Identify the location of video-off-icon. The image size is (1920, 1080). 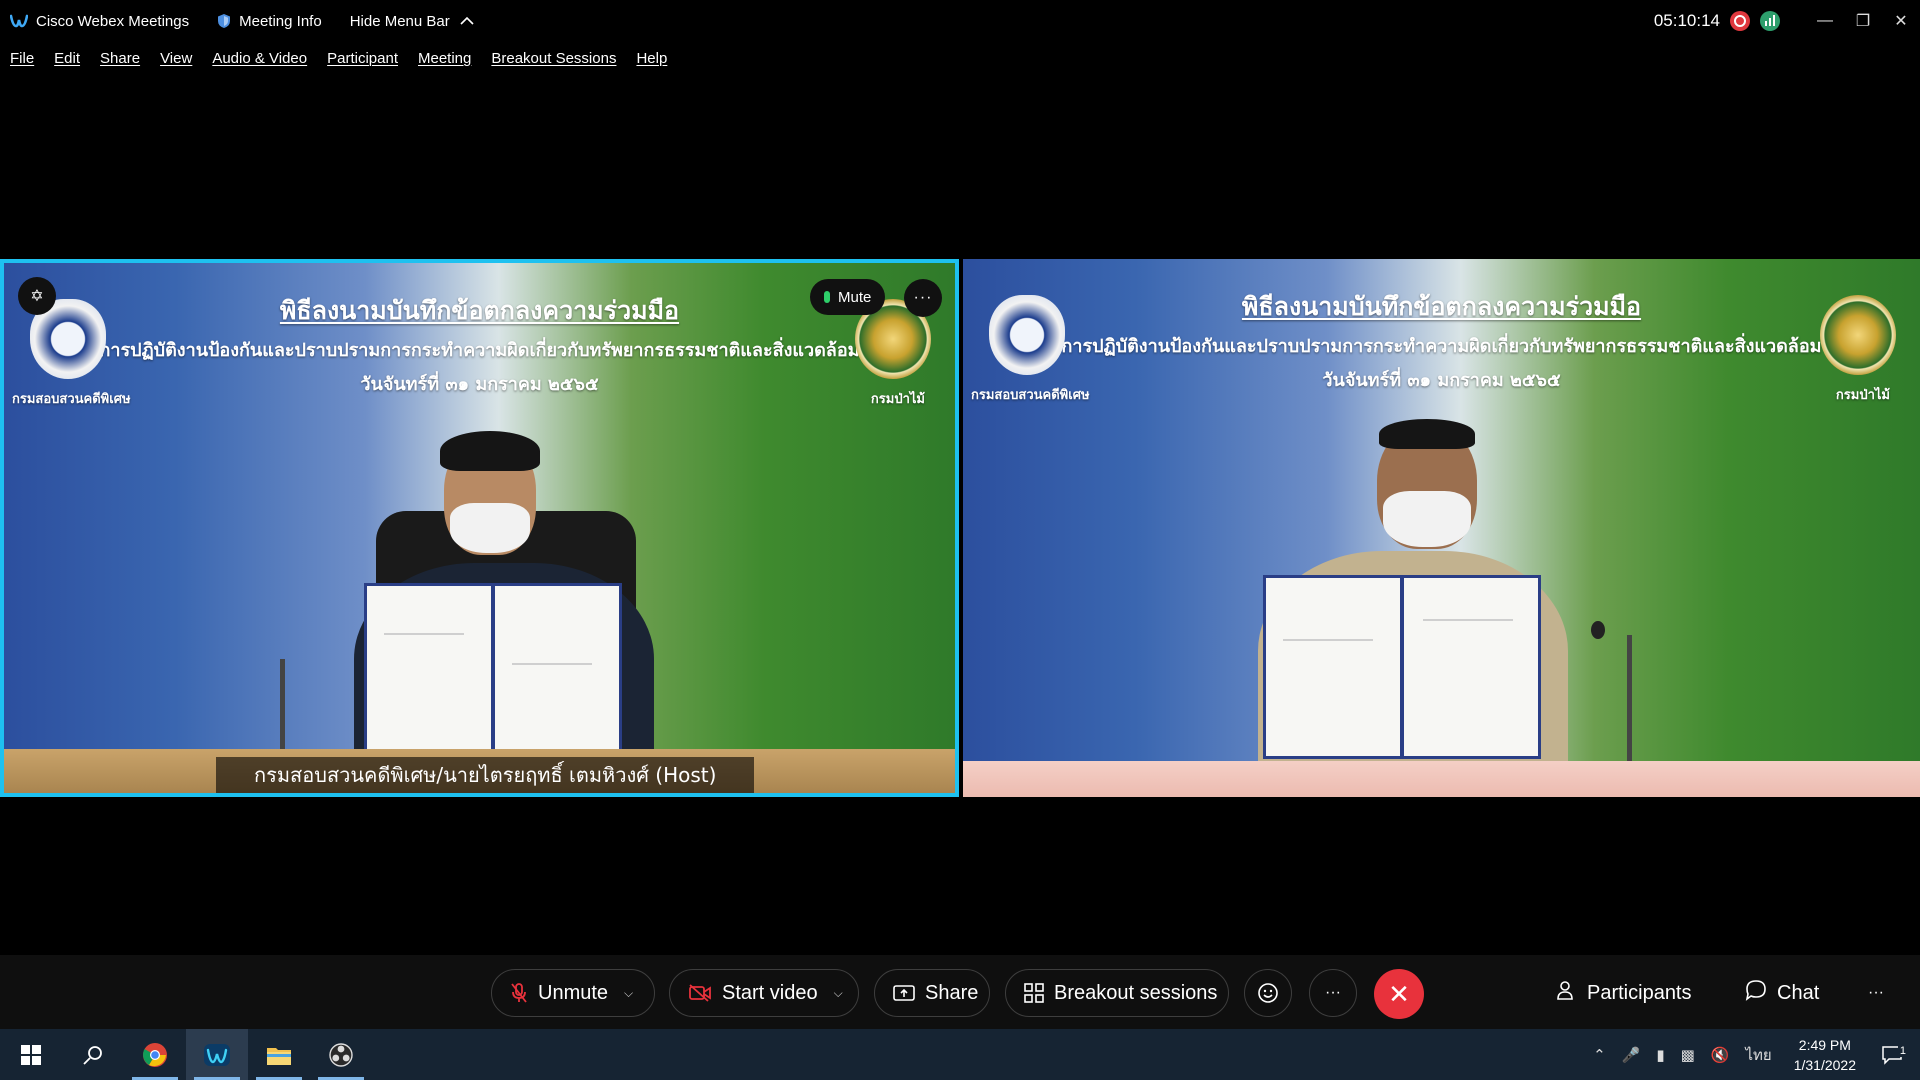
(700, 993).